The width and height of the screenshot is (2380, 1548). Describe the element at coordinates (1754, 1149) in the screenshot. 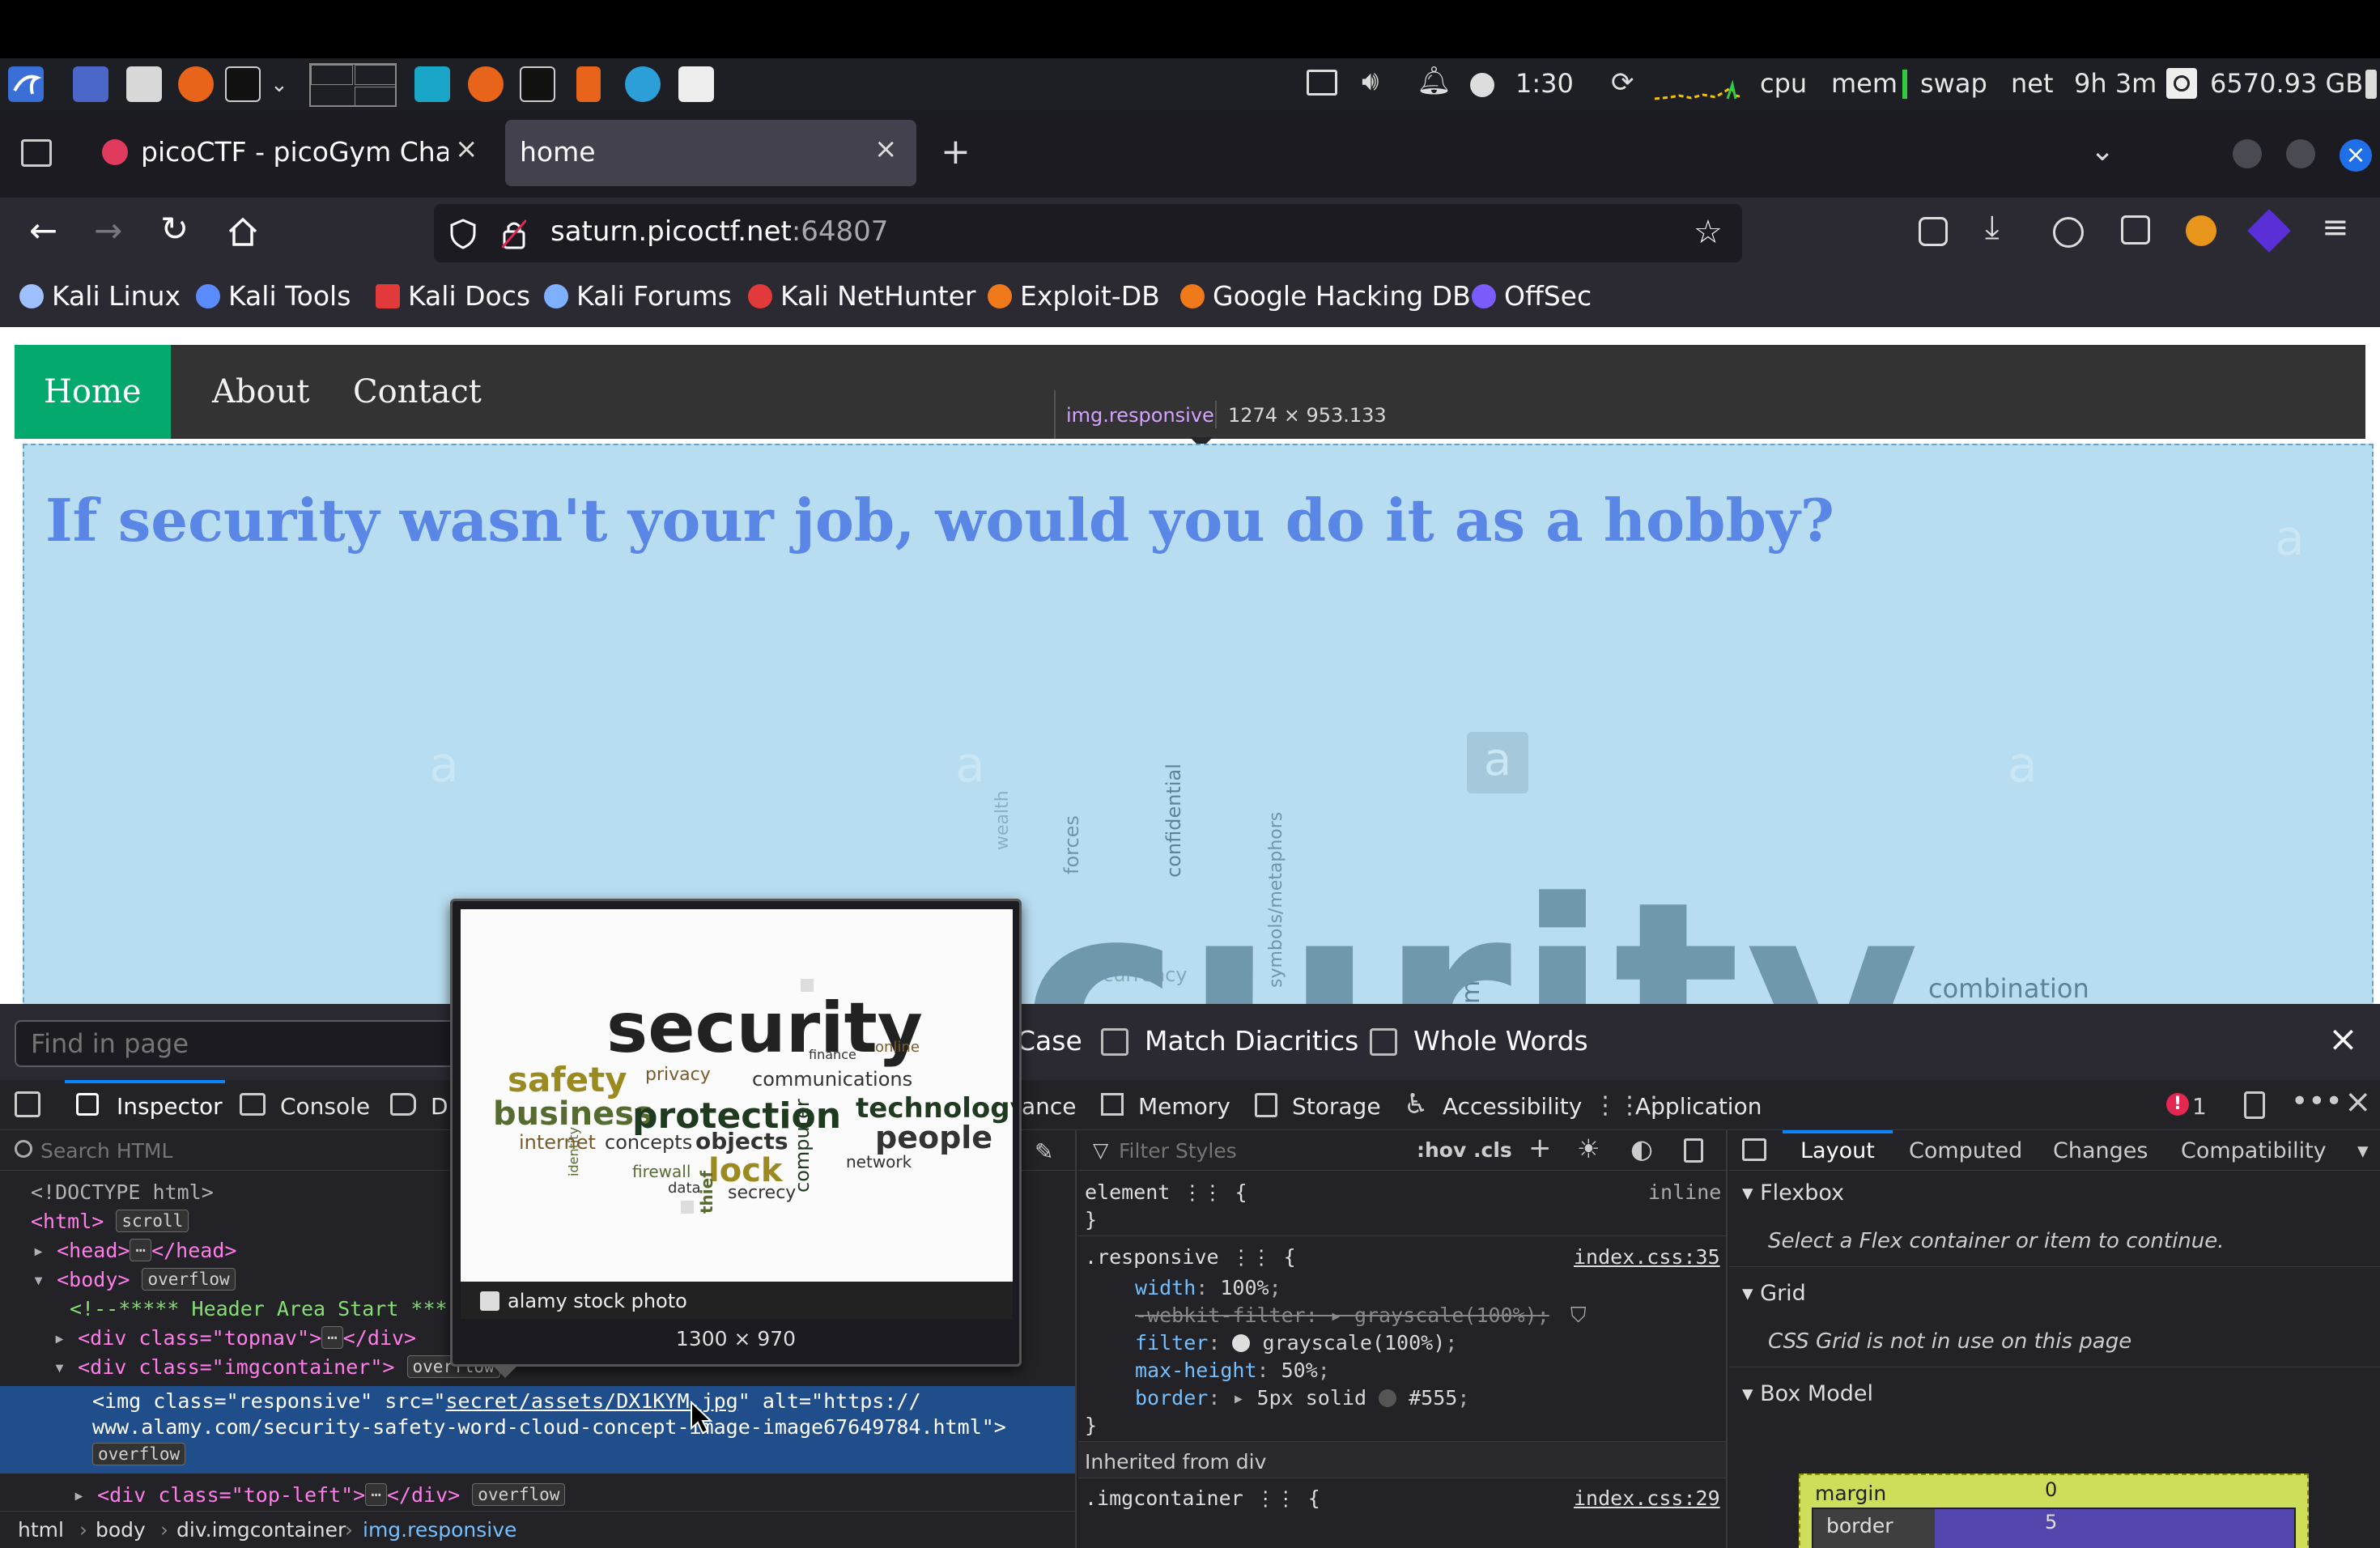

I see `toggle-sidebar-icon` at that location.